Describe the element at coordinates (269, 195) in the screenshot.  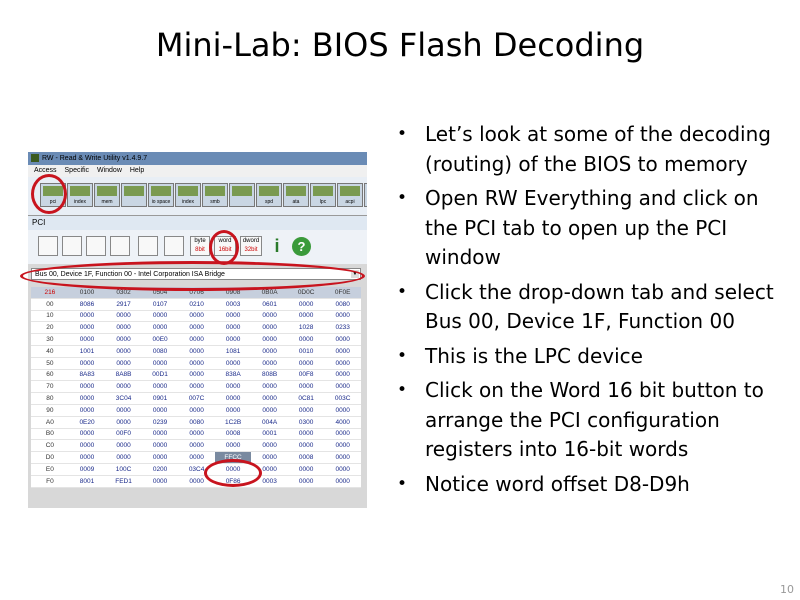
I see `toolbar-button: spd` at that location.